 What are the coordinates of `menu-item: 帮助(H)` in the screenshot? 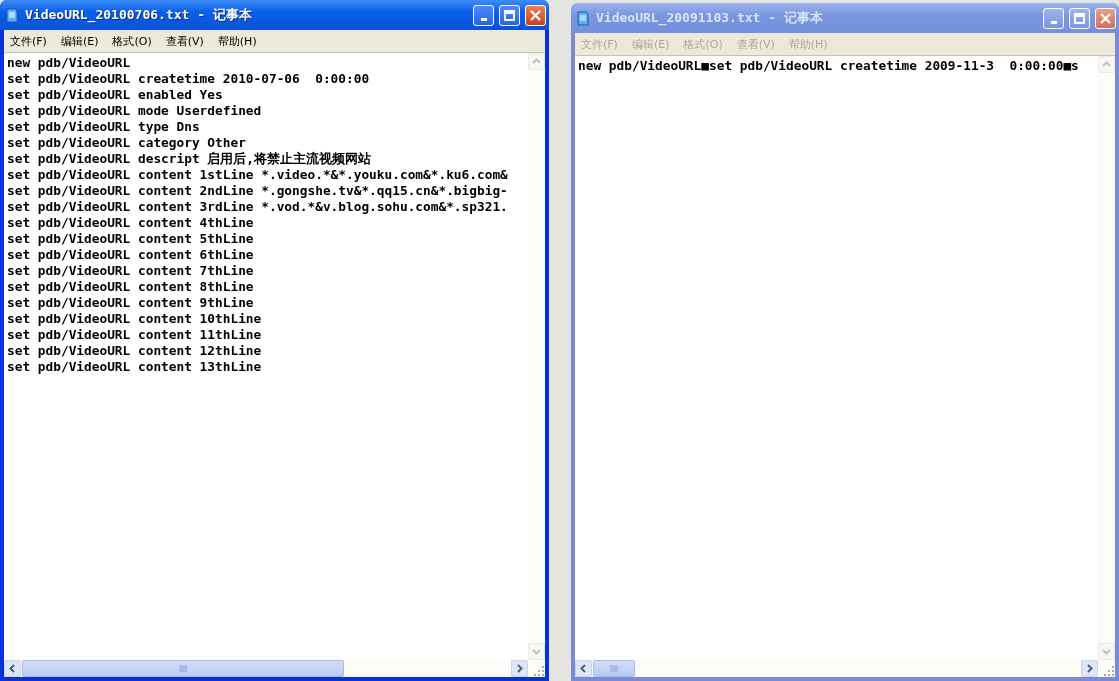 It's located at (237, 41).